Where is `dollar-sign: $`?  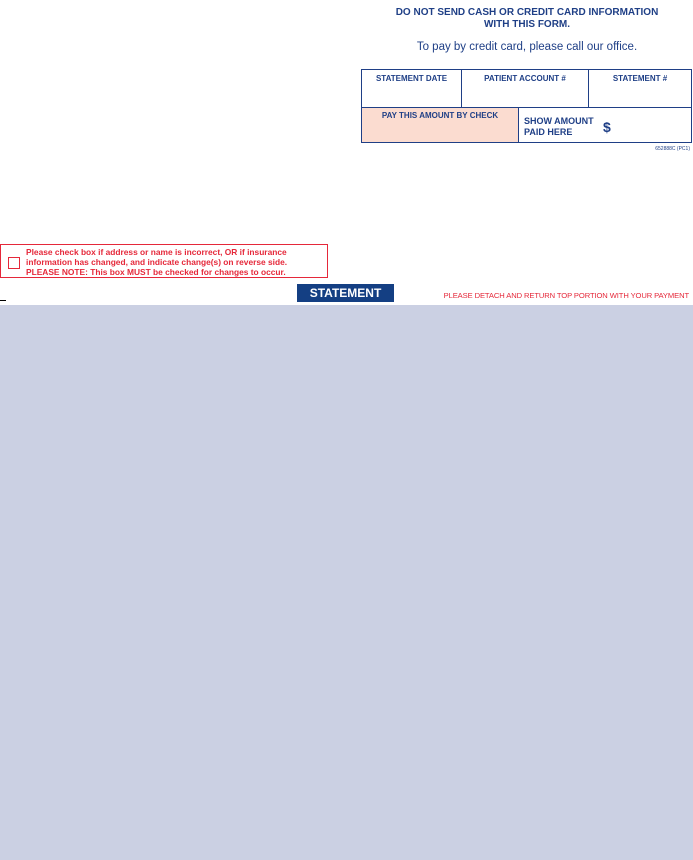
dollar-sign: $ is located at coordinates (607, 127).